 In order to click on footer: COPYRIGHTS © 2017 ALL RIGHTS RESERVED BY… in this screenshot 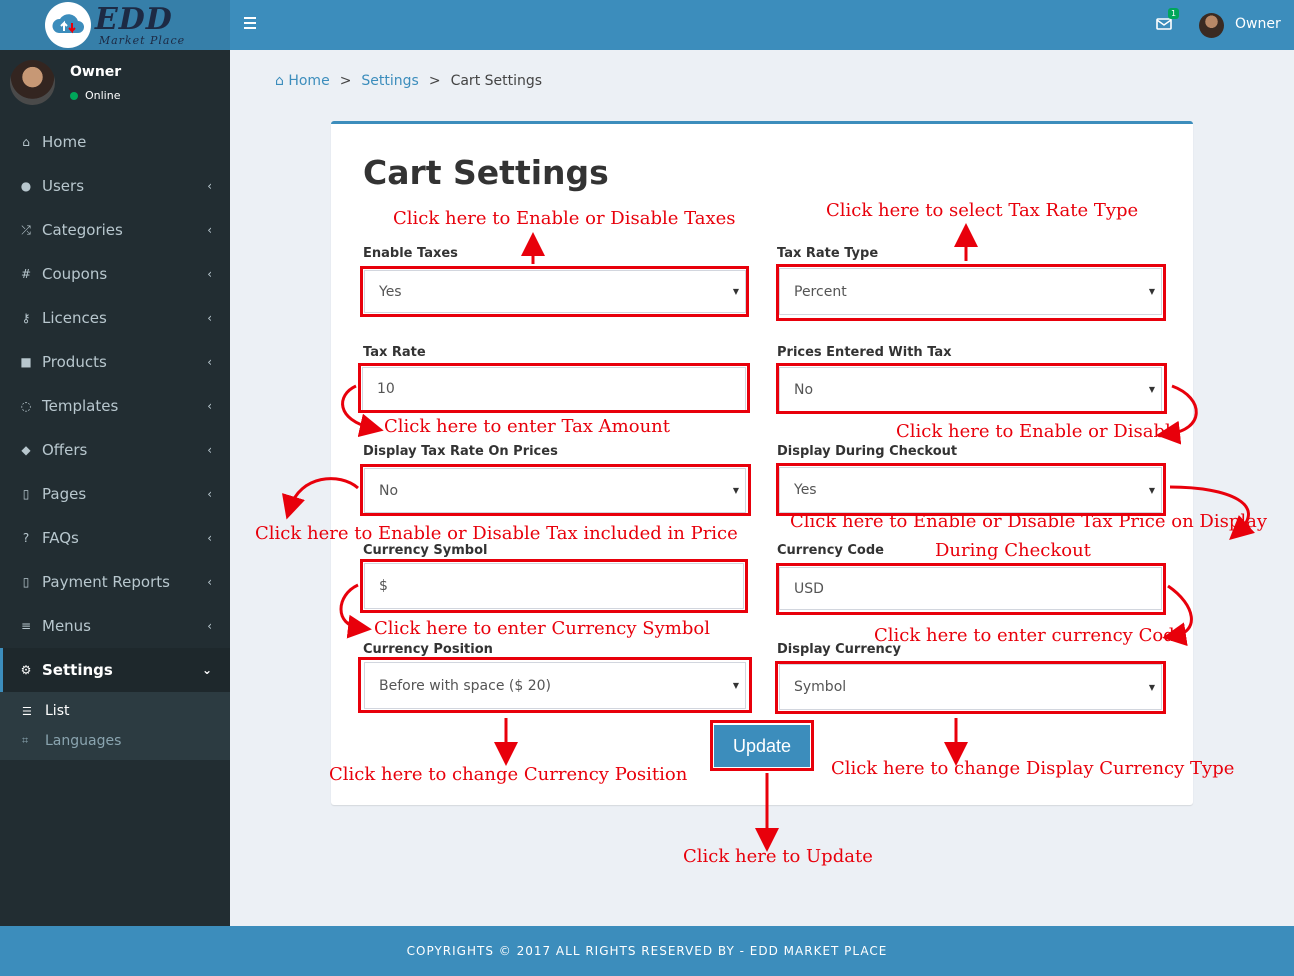, I will do `click(647, 951)`.